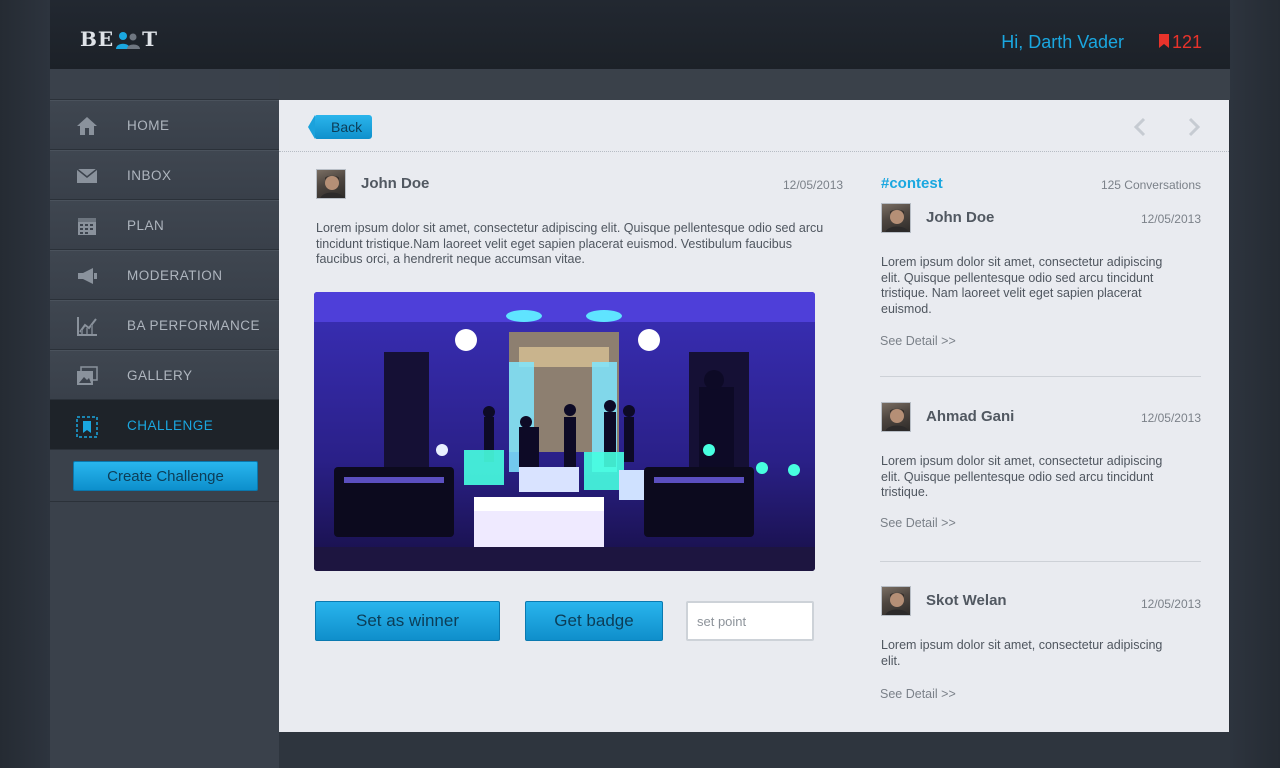 This screenshot has width=1280, height=768. I want to click on megaphone-icon, so click(87, 276).